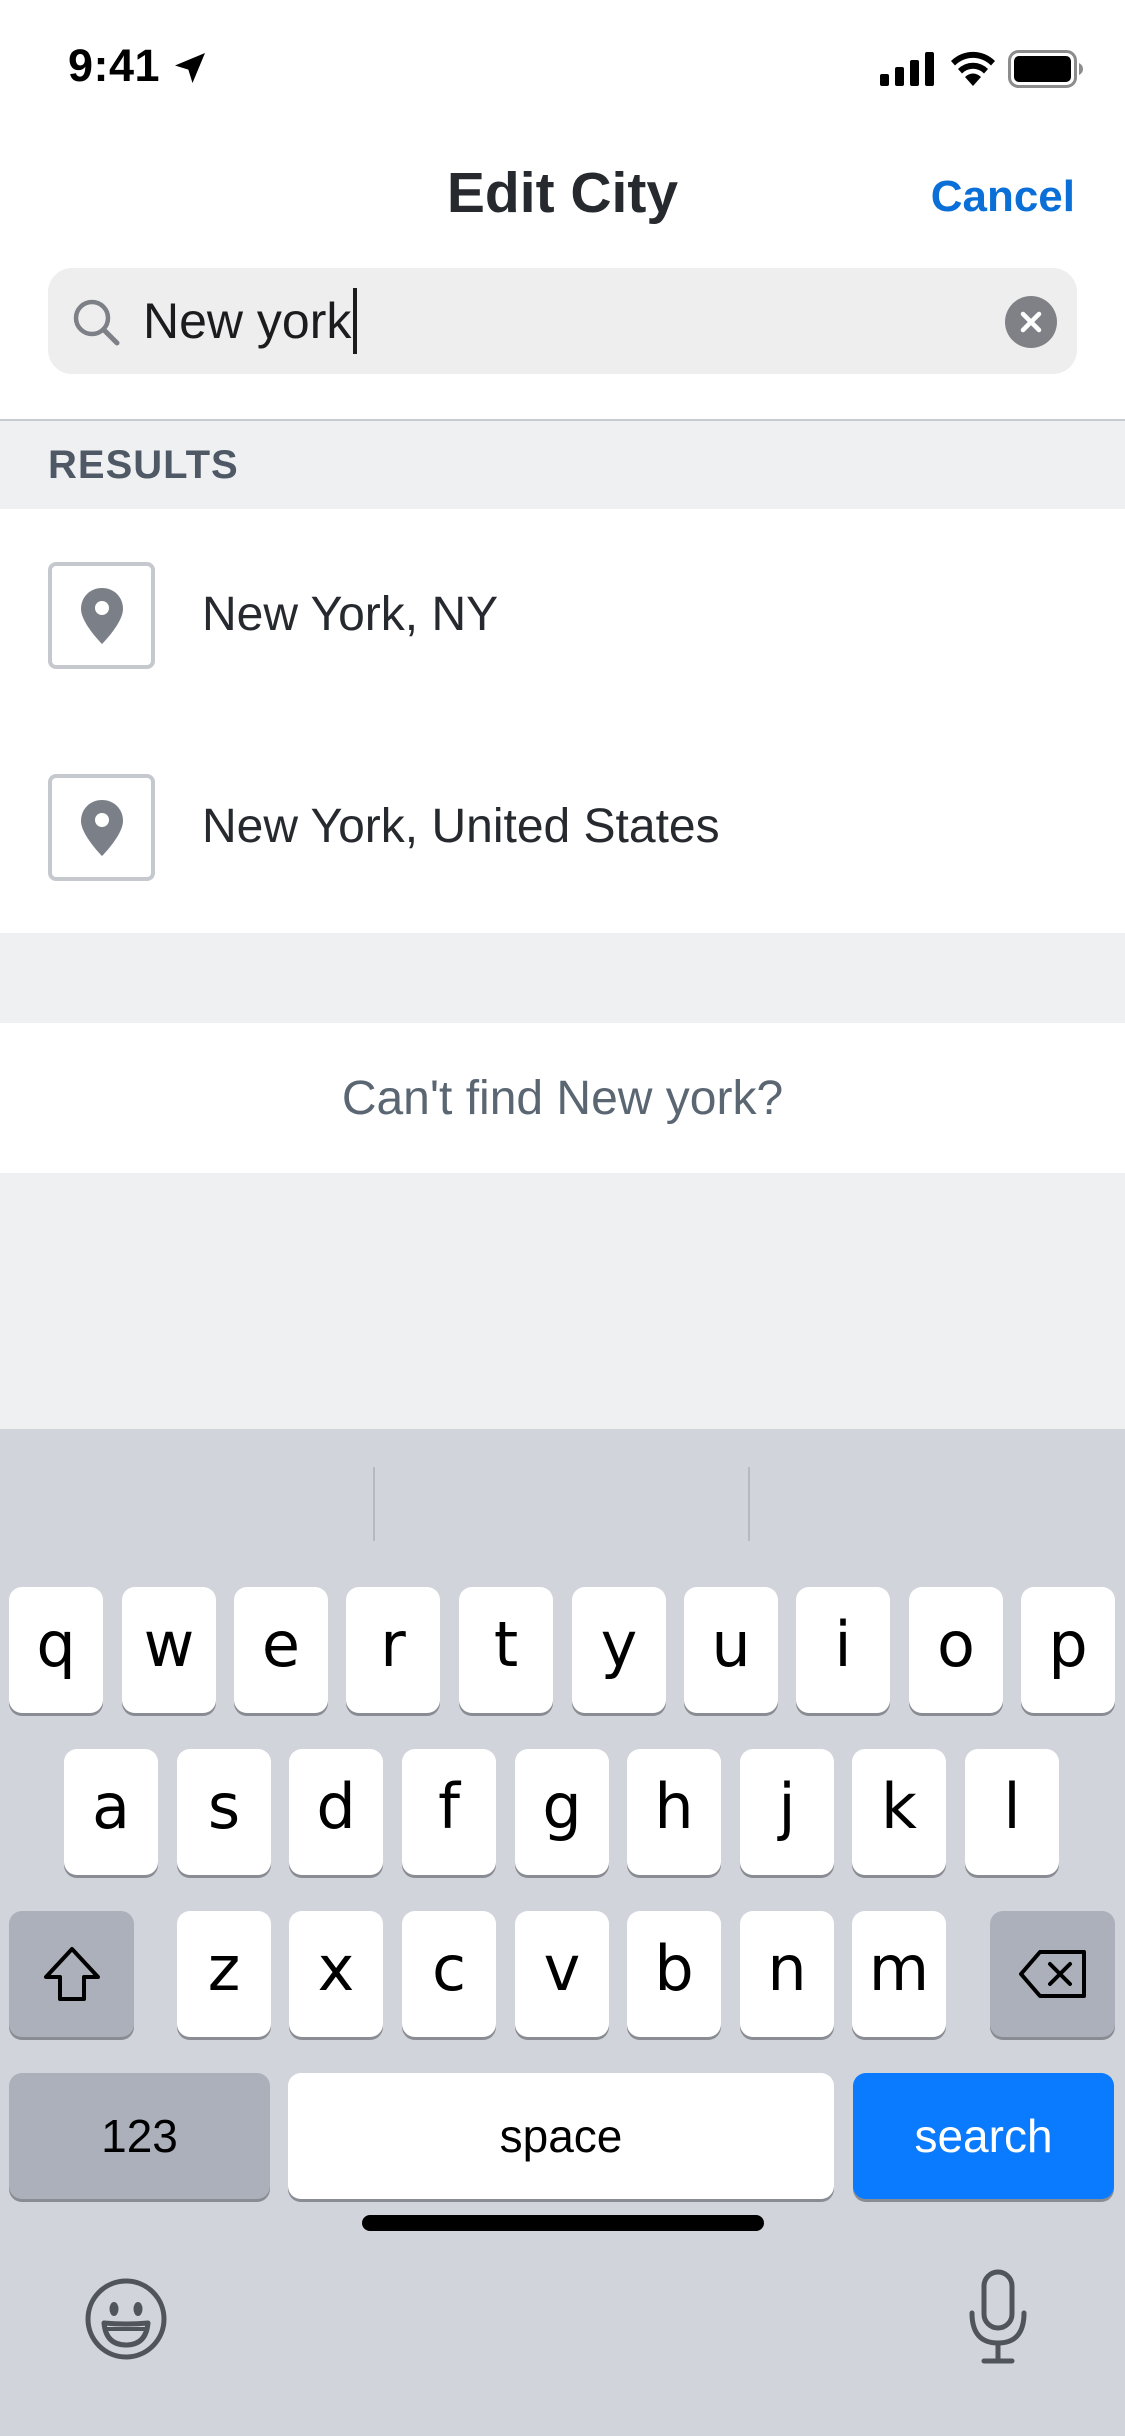 Image resolution: width=1125 pixels, height=2436 pixels. Describe the element at coordinates (983, 2136) in the screenshot. I see `search-key: search` at that location.